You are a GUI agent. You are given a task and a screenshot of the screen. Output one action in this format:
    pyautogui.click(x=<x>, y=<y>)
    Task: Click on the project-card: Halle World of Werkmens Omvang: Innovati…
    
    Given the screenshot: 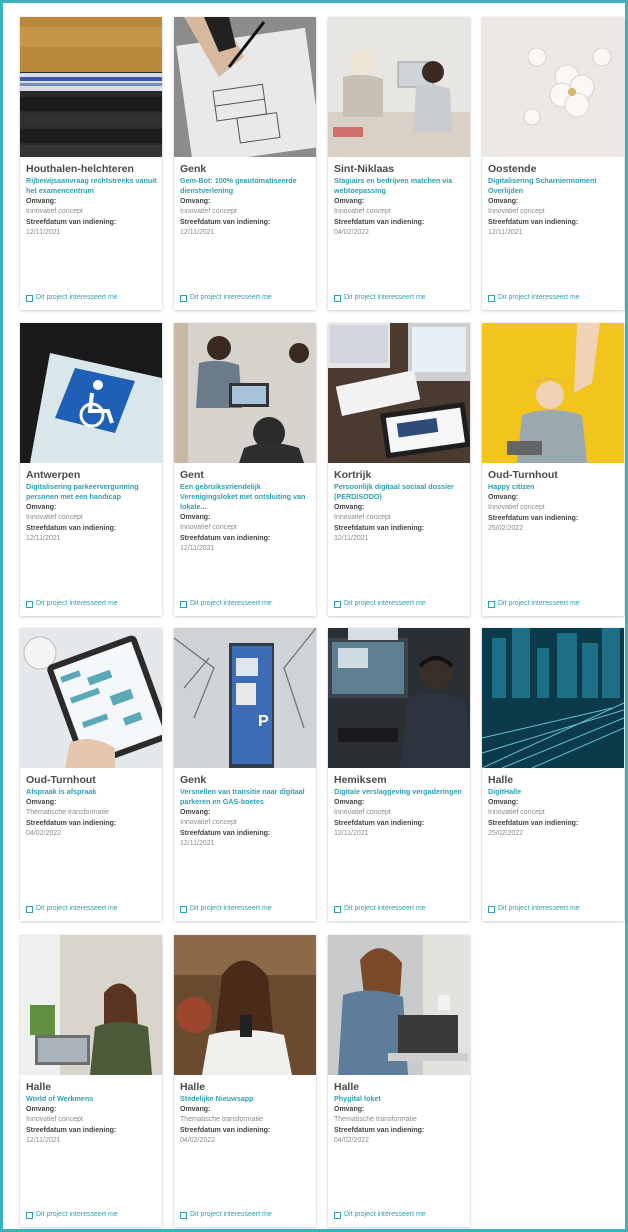 What is the action you would take?
    pyautogui.click(x=91, y=1081)
    